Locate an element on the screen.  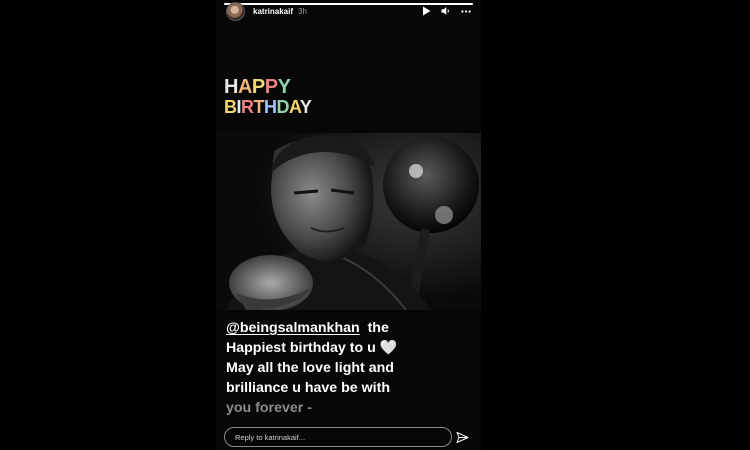
caption-line-1: @beingsalmankhan the is located at coordinates (350, 328).